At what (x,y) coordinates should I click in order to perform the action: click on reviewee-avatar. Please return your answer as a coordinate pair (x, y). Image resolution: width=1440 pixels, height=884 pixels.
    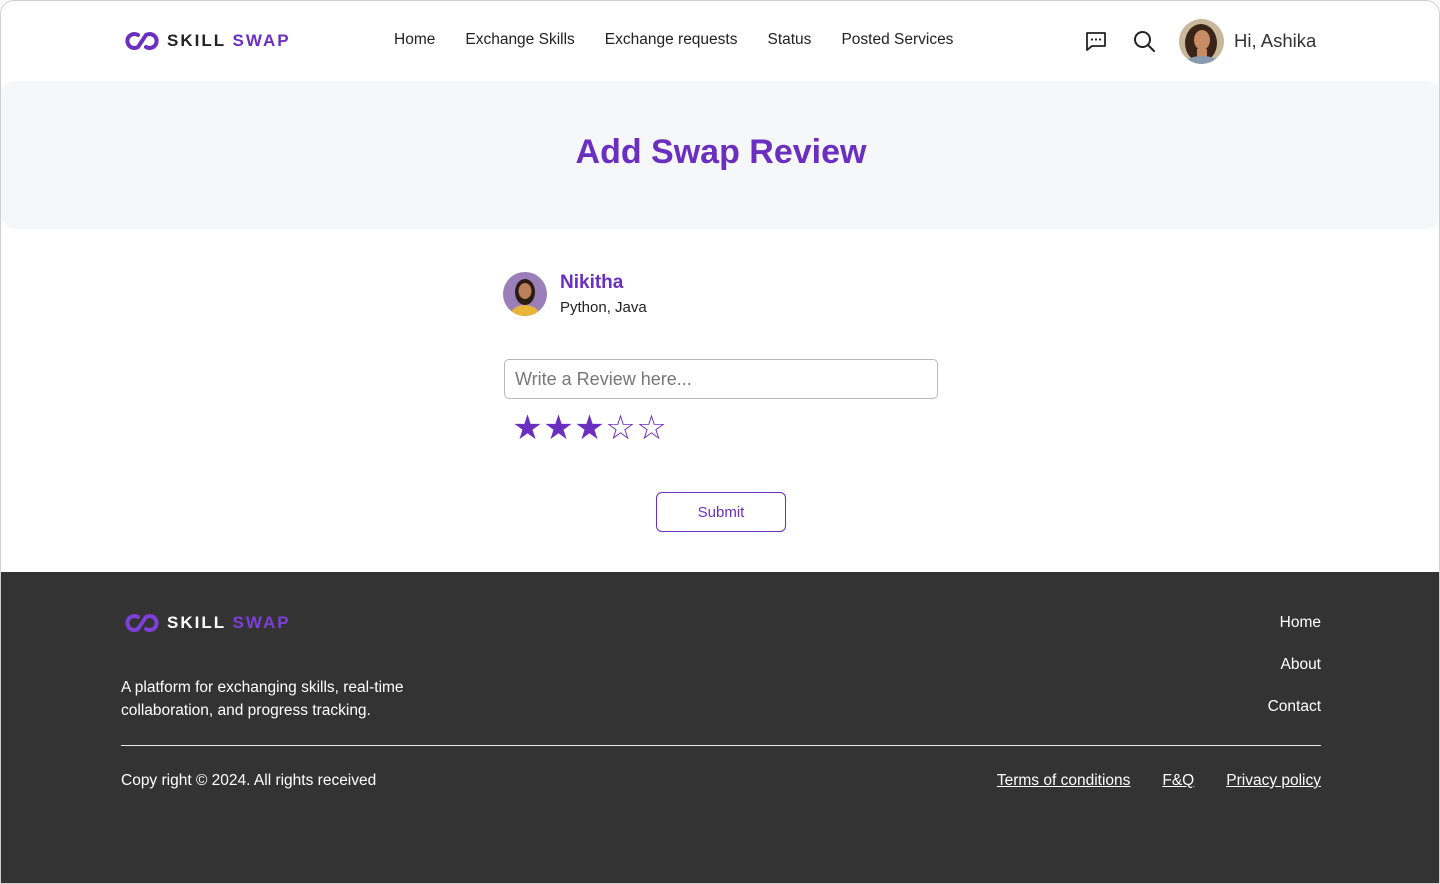
    Looking at the image, I should click on (525, 294).